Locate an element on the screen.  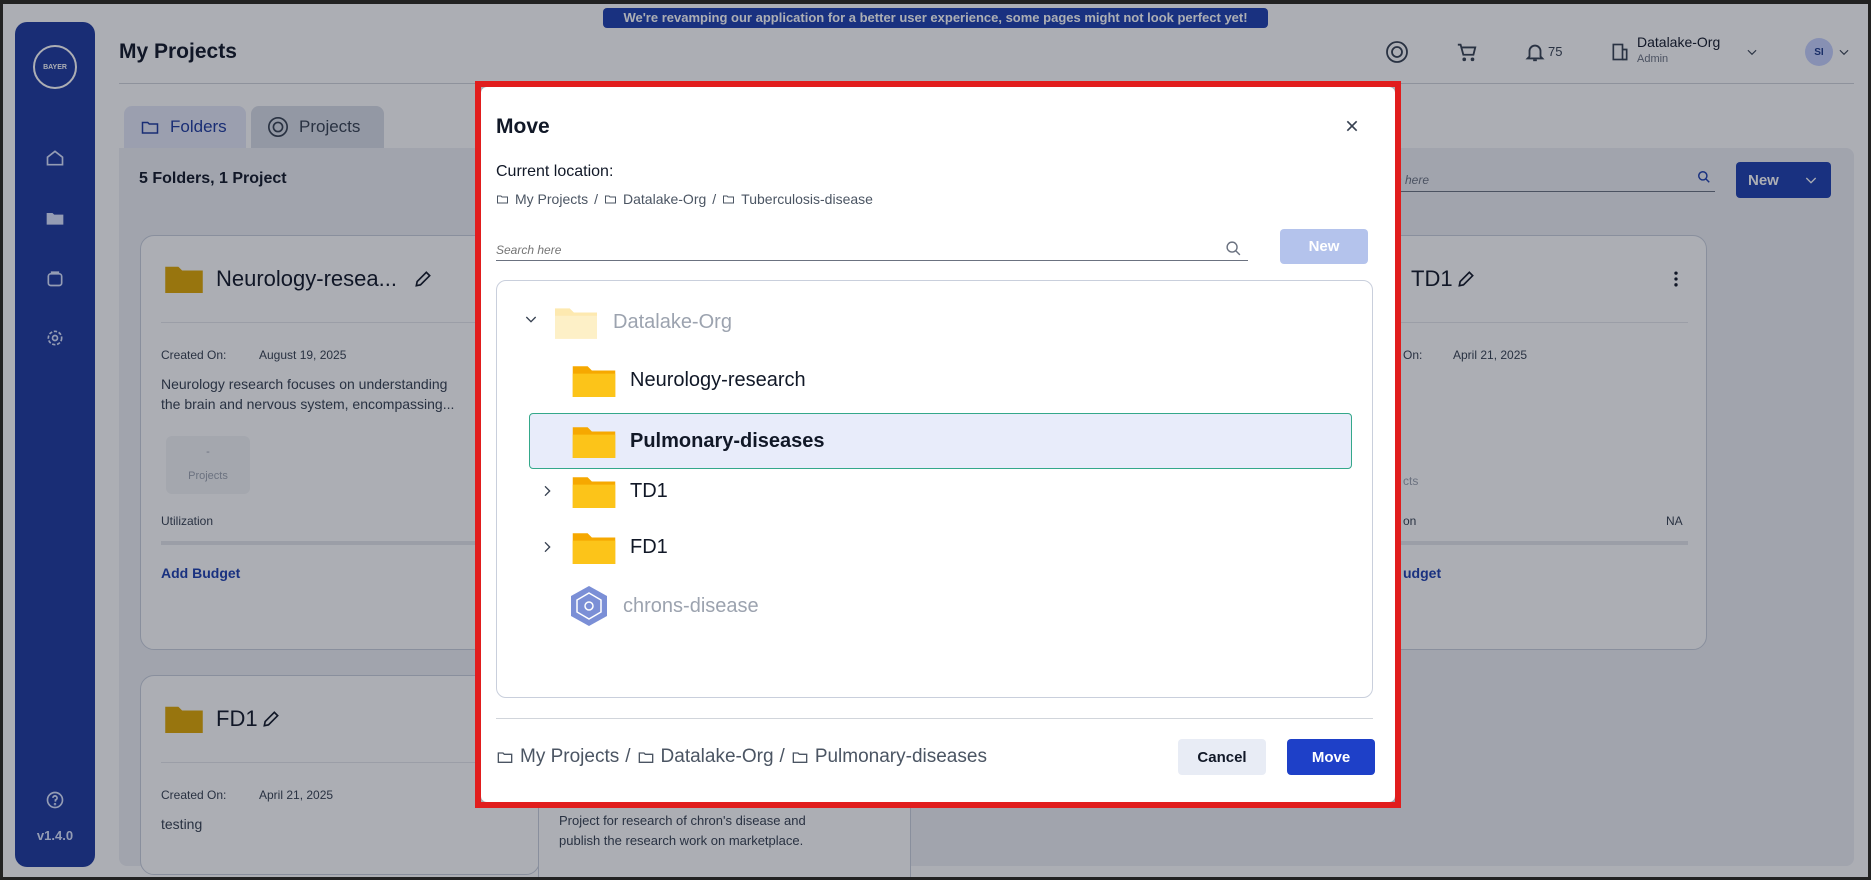
tree-node-label: Datalake-Org is located at coordinates (672, 321).